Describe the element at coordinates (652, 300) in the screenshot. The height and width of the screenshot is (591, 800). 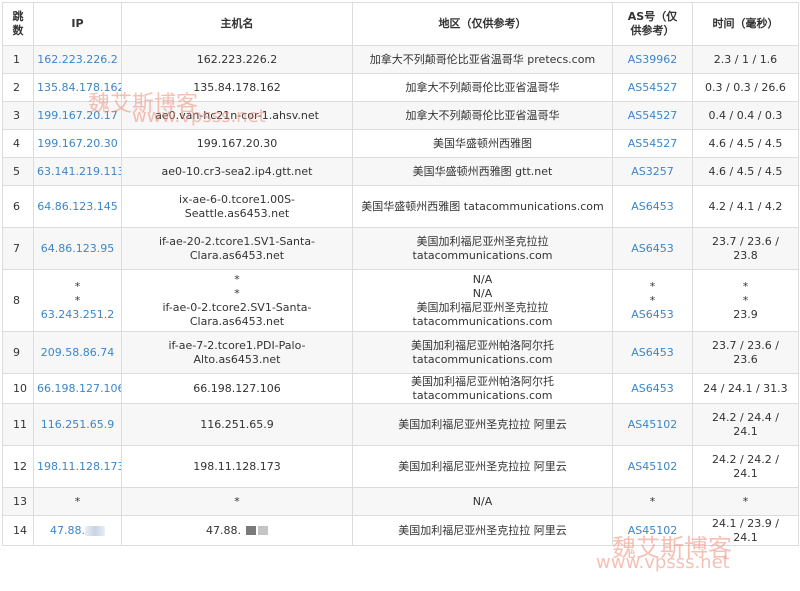
I see `as-number-cell: * * AS6453` at that location.